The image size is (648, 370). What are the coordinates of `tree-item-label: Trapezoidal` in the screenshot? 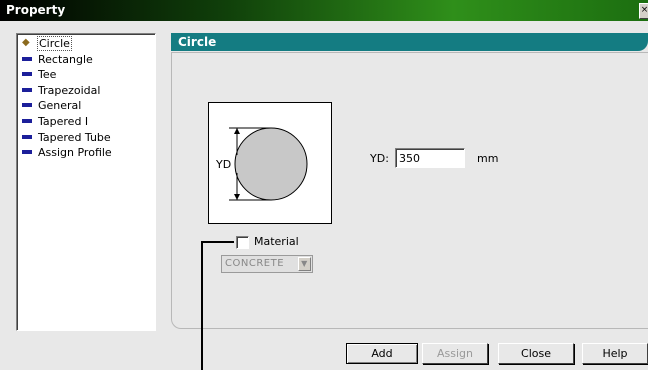 It's located at (69, 90).